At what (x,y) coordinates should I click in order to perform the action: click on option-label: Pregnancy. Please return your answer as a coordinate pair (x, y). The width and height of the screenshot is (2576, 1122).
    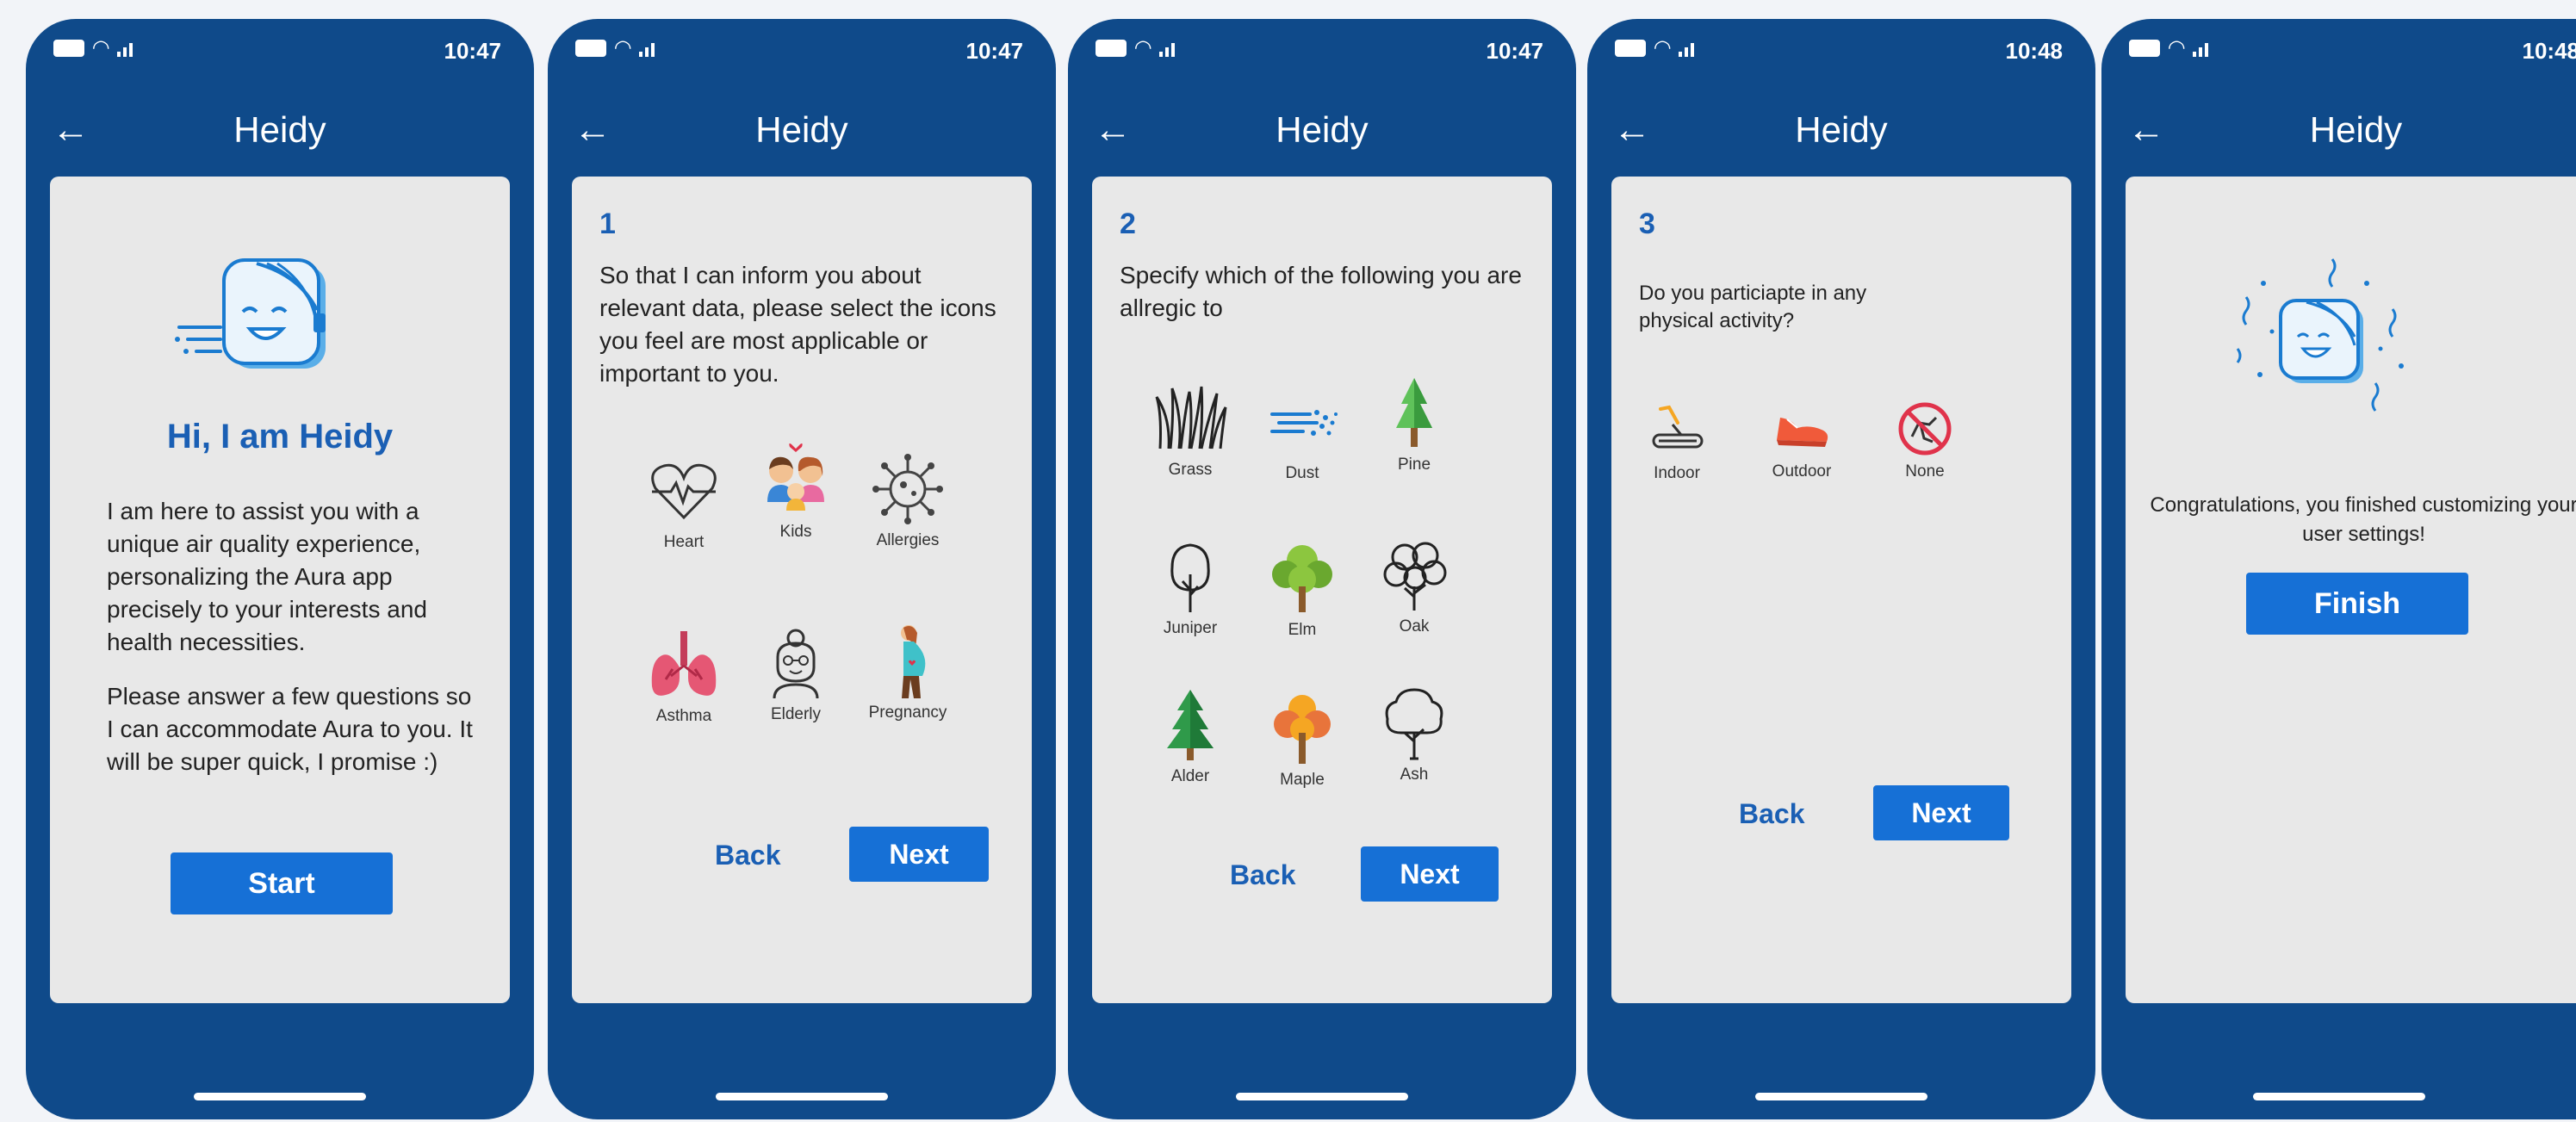
    Looking at the image, I should click on (908, 713).